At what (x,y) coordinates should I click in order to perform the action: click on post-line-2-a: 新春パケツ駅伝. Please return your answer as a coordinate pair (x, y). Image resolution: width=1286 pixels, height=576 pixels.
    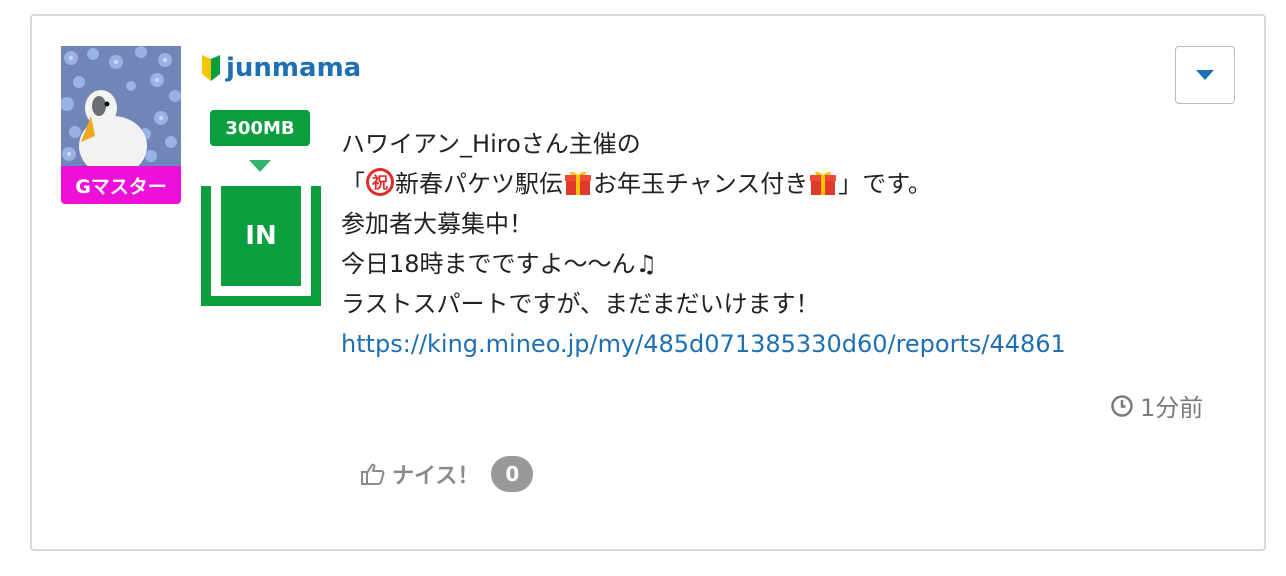
    Looking at the image, I should click on (479, 184).